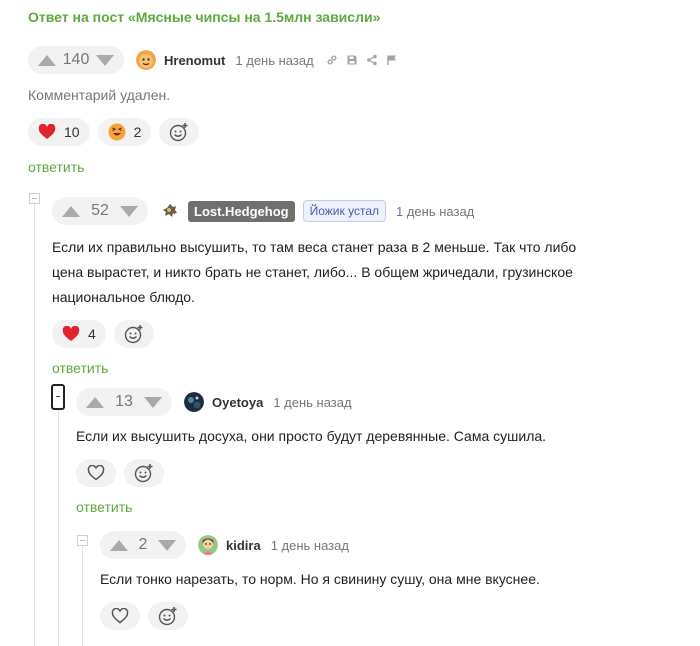 The image size is (700, 646). Describe the element at coordinates (358, 132) in the screenshot. I see `reactions-bar: 10 2` at that location.